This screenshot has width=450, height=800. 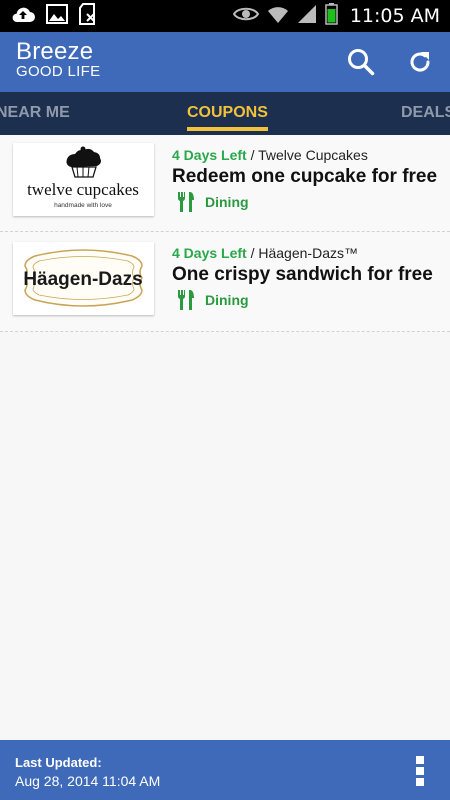 I want to click on tab-coupons: COUPONS, so click(x=227, y=113).